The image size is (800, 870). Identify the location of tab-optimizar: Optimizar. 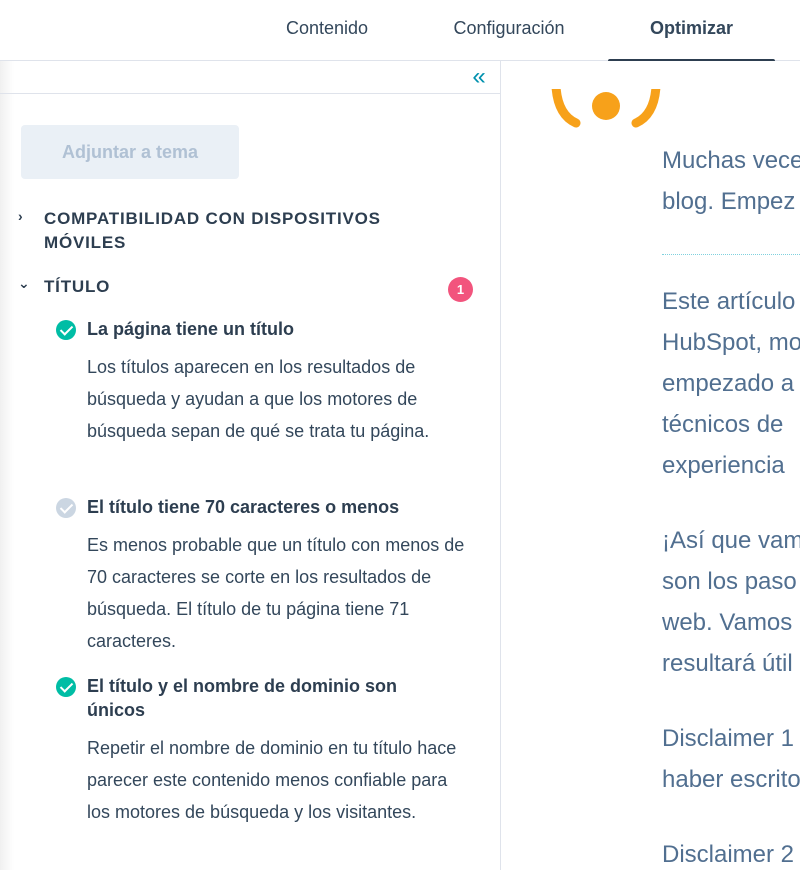
(691, 31).